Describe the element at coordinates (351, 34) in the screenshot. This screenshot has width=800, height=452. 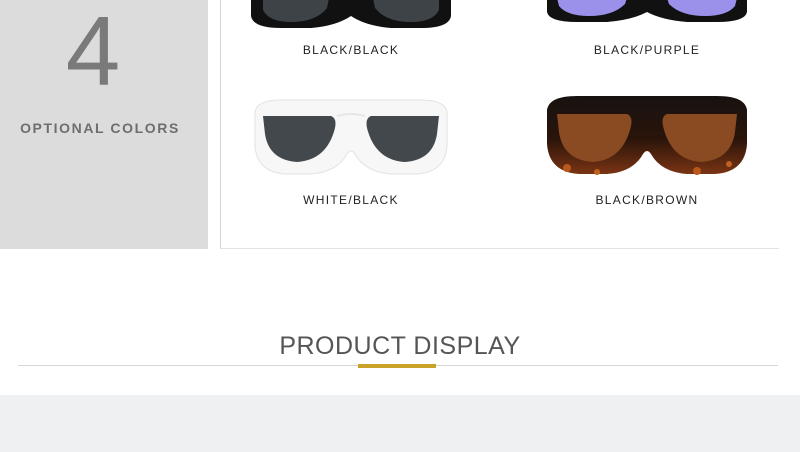
I see `color-option-black-black: BLACK/BLACK` at that location.